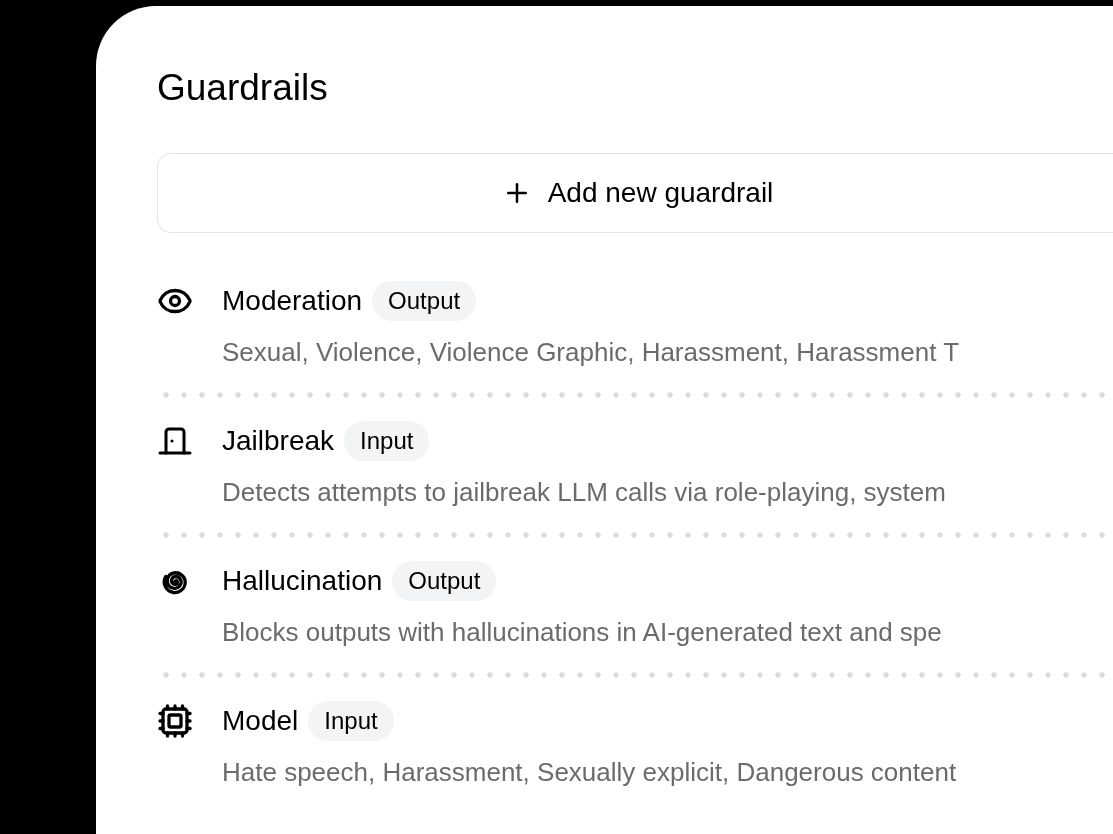 Image resolution: width=1113 pixels, height=834 pixels. What do you see at coordinates (584, 492) in the screenshot?
I see `guardrail-description: Detects attempts to jailbreak LLM calls via role-playing, system` at bounding box center [584, 492].